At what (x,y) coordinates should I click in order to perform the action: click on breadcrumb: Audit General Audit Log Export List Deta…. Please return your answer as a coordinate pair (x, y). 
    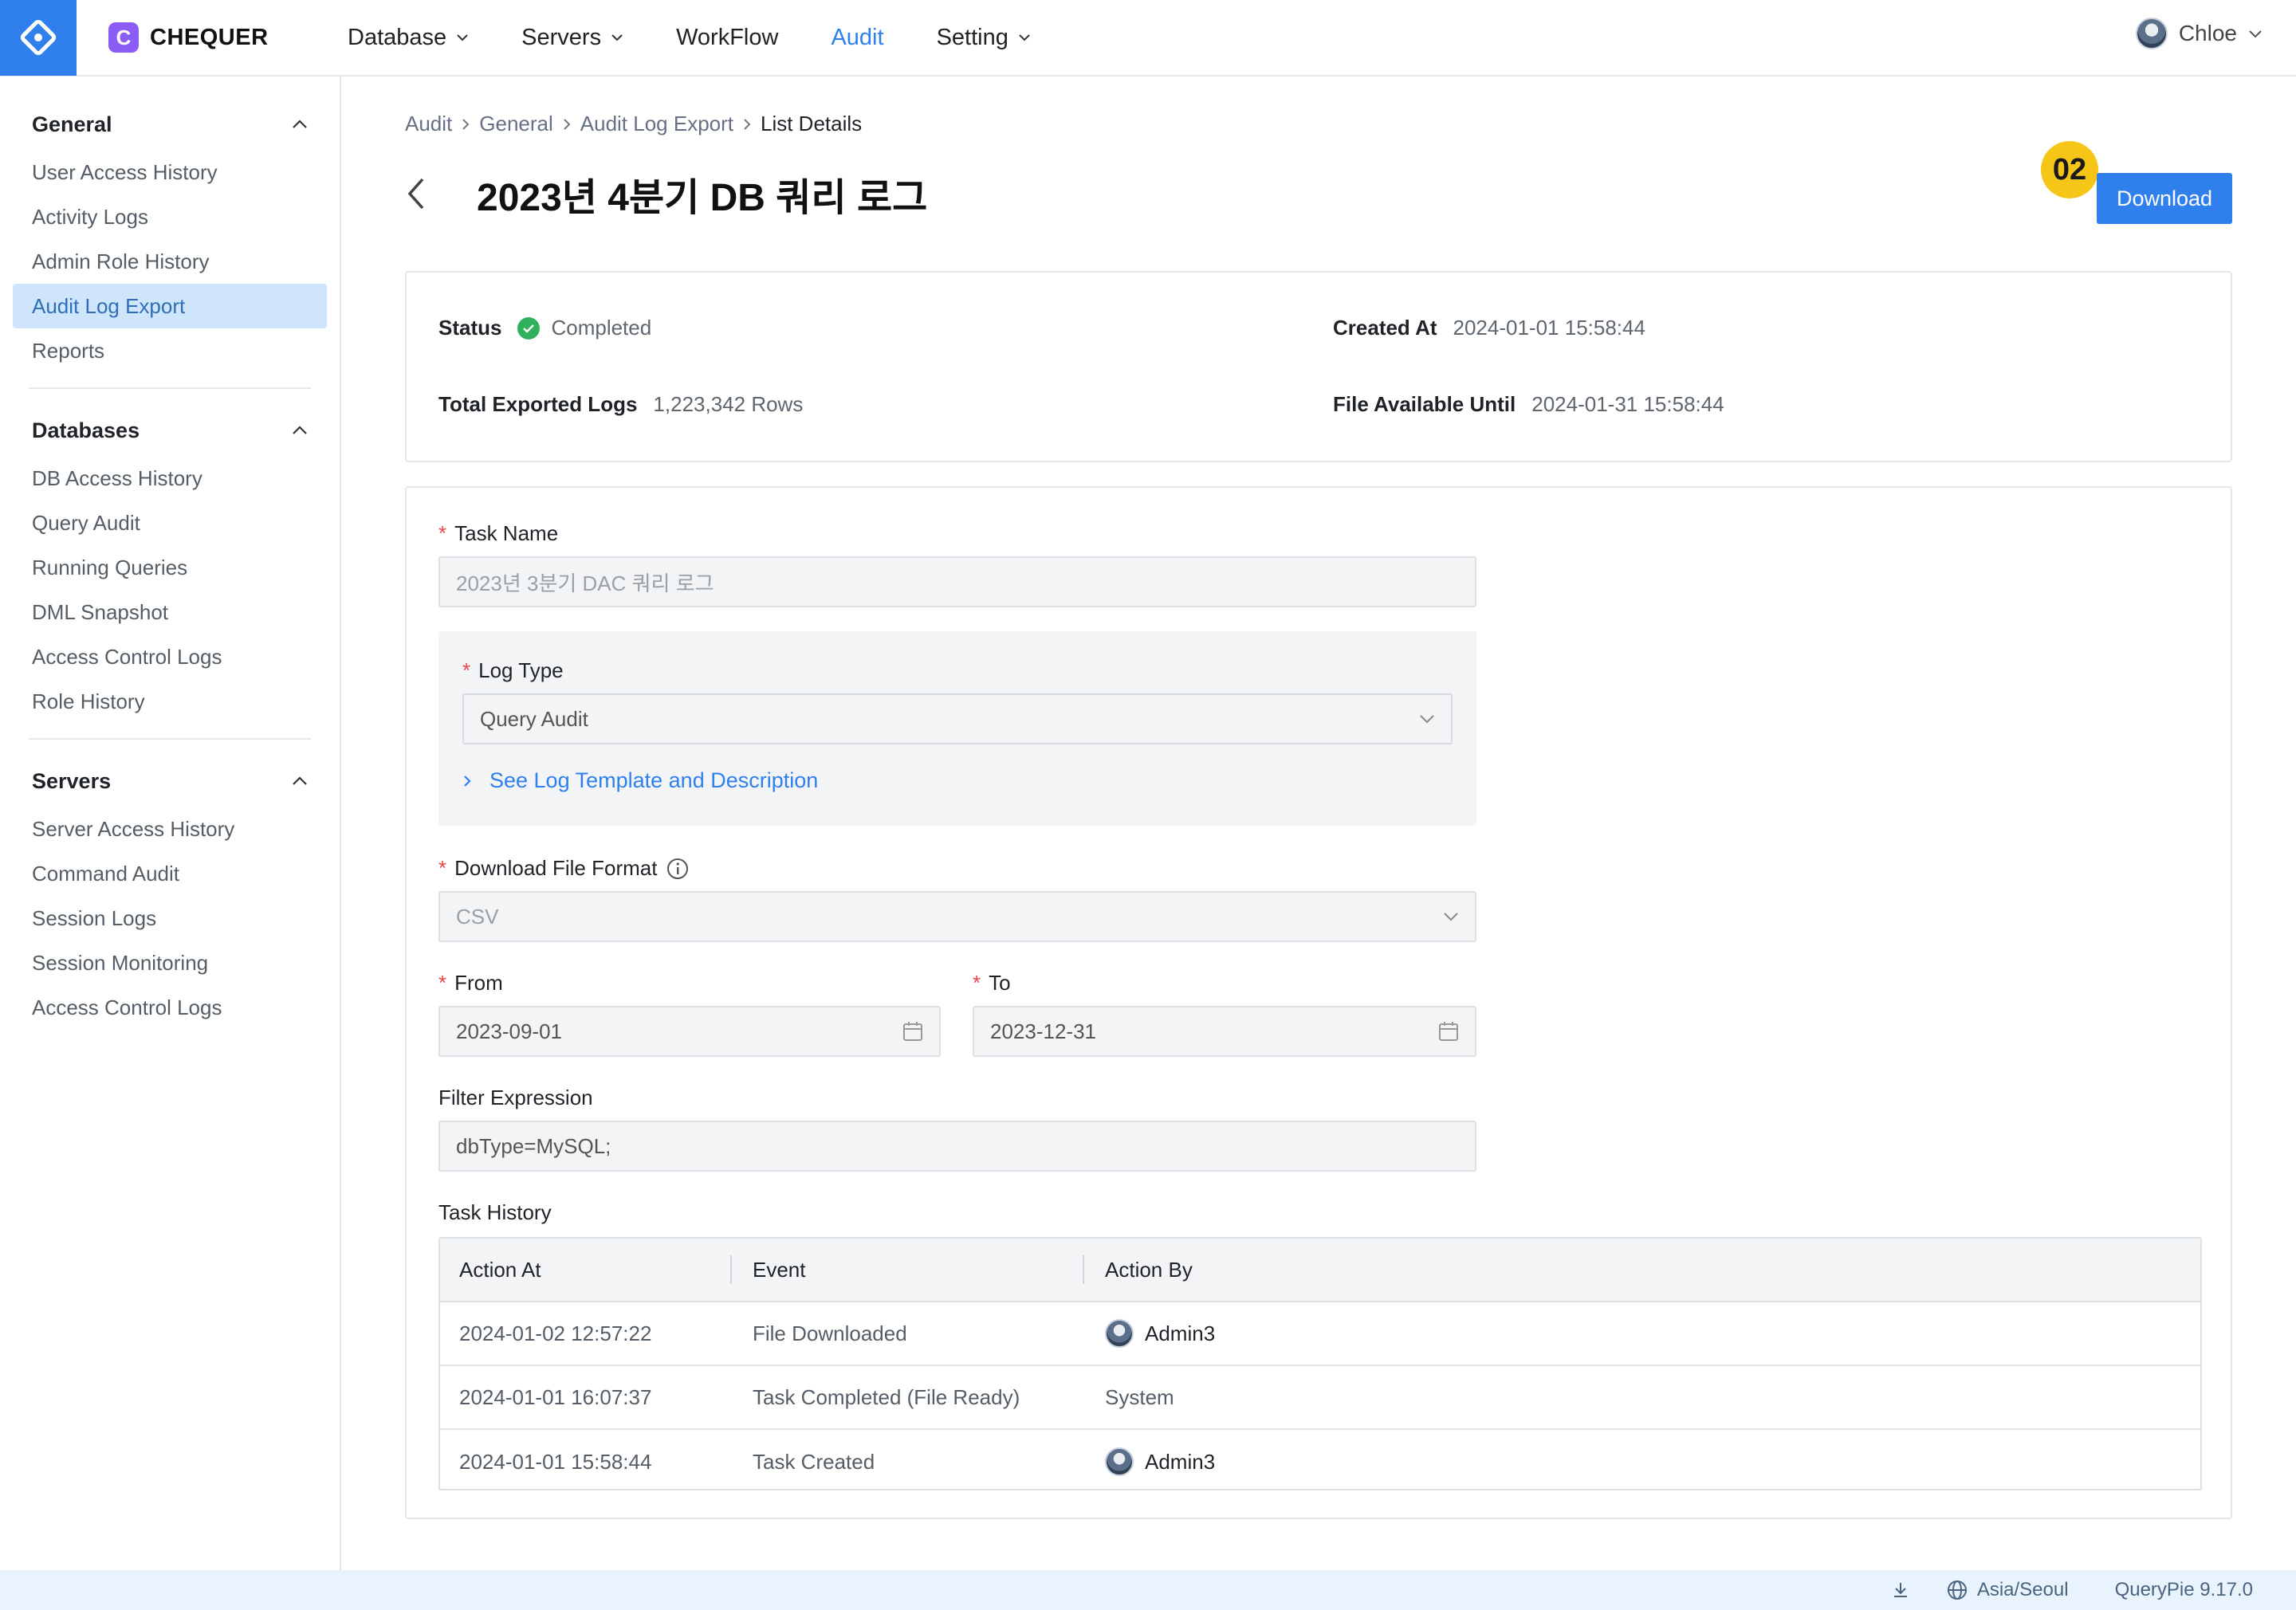
    Looking at the image, I should click on (633, 124).